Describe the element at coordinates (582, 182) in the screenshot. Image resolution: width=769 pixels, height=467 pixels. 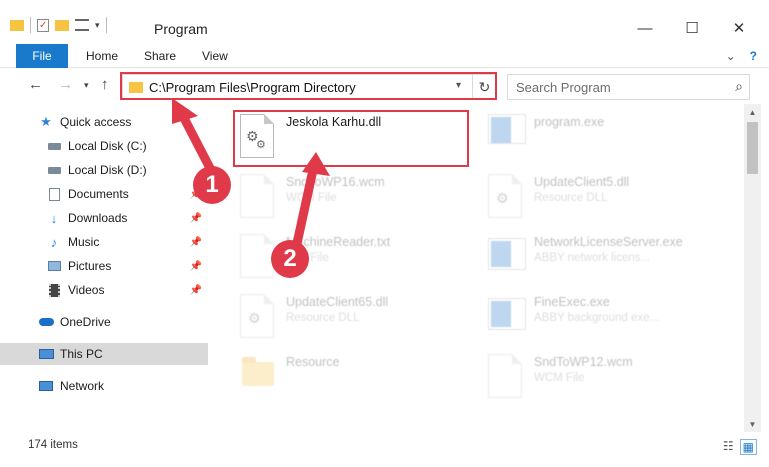
I see `file-name: UpdateClient5.dll` at that location.